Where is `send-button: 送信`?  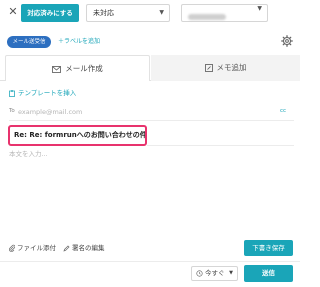 send-button: 送信 is located at coordinates (268, 273).